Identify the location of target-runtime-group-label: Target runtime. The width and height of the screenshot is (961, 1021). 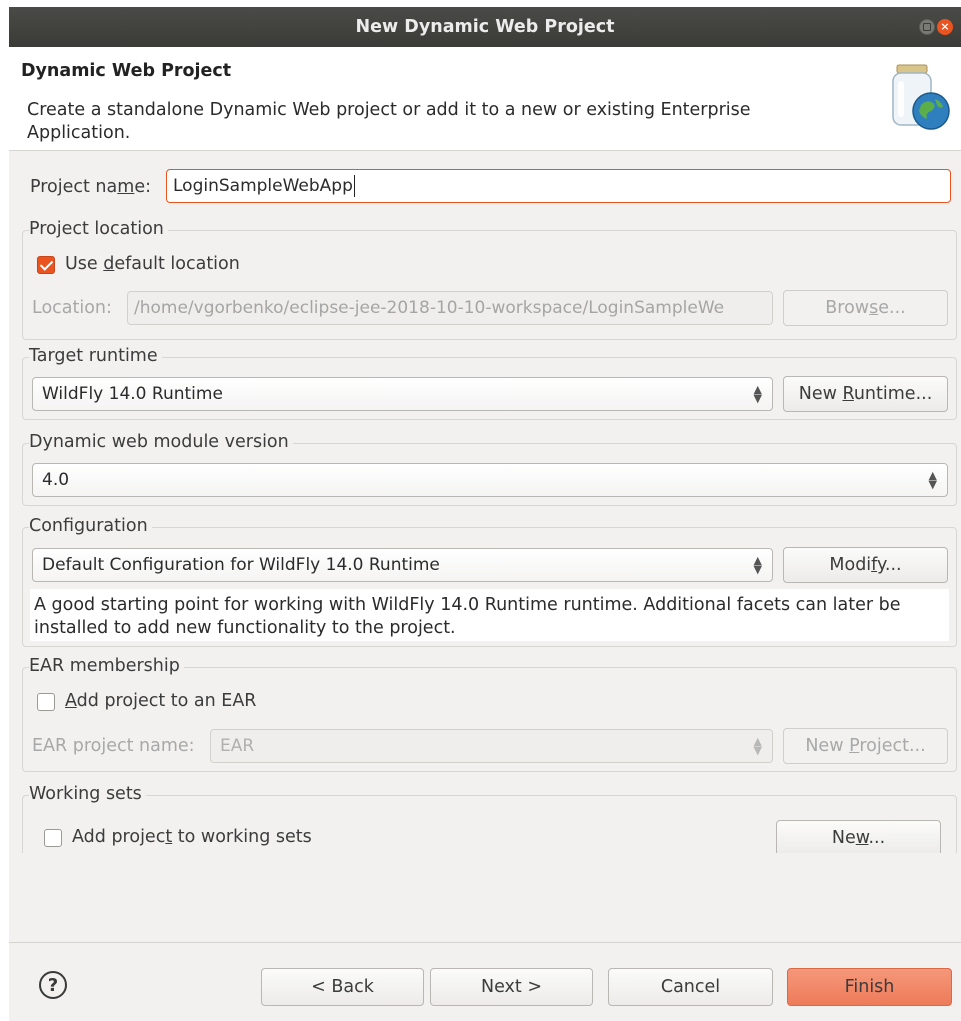
(95, 356).